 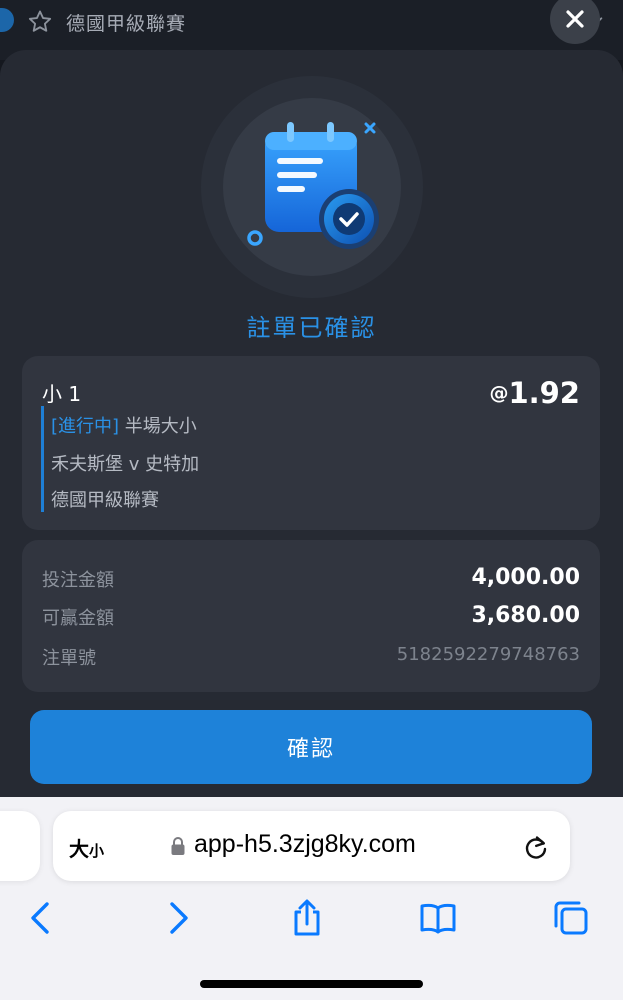 I want to click on share-icon, so click(x=307, y=918).